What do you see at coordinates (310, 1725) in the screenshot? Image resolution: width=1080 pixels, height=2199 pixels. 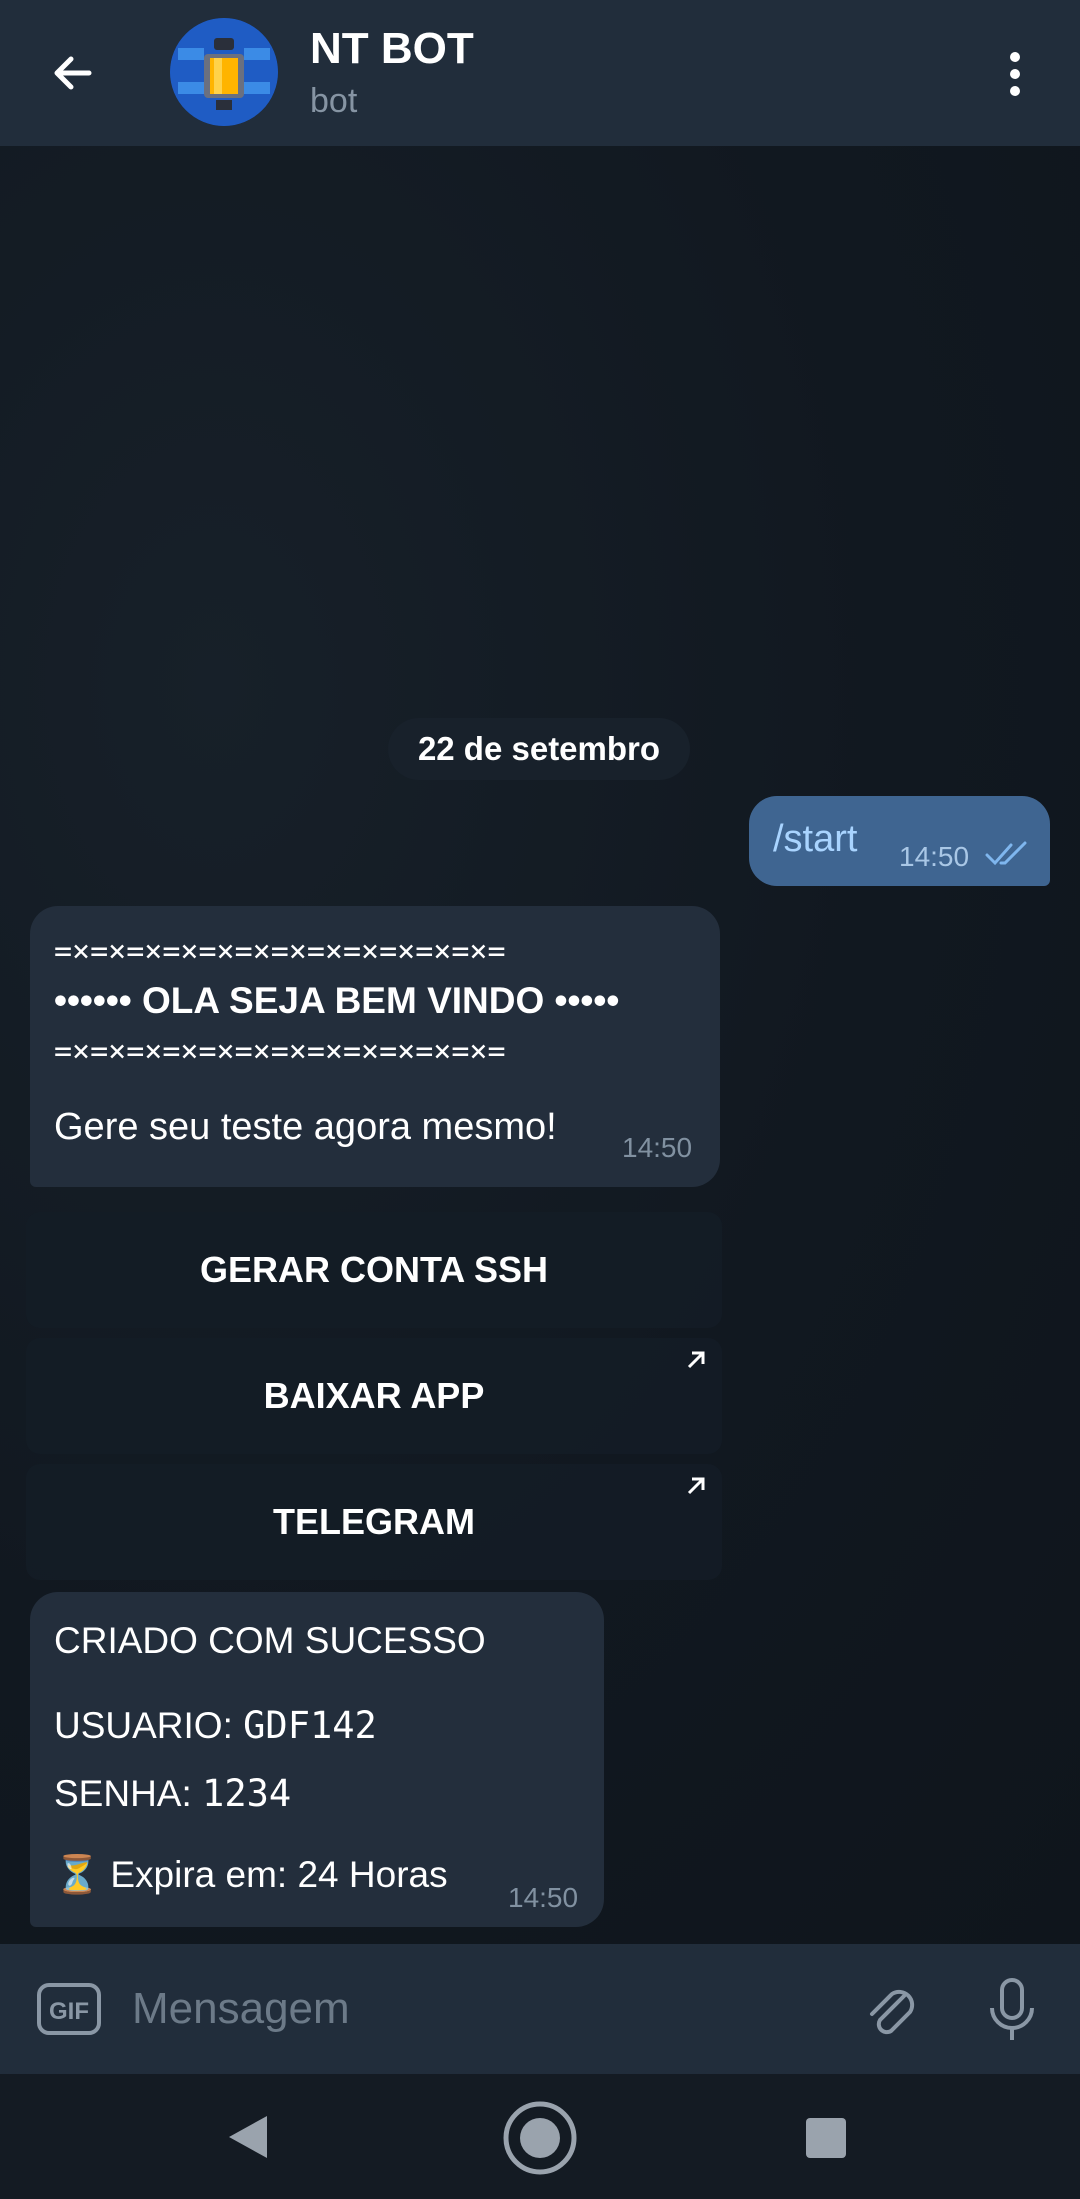 I see `username-value: GDF142` at bounding box center [310, 1725].